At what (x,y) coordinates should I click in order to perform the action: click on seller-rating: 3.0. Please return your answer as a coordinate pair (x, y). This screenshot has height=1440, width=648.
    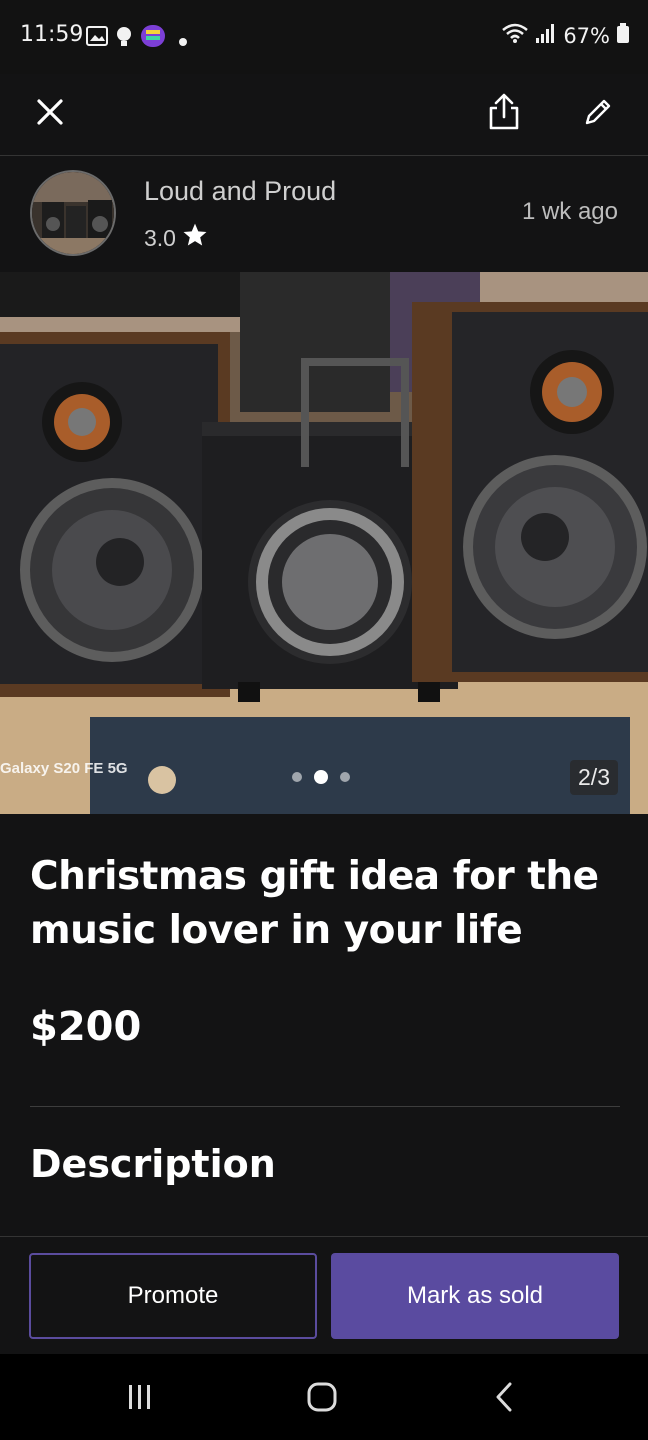
    Looking at the image, I should click on (176, 238).